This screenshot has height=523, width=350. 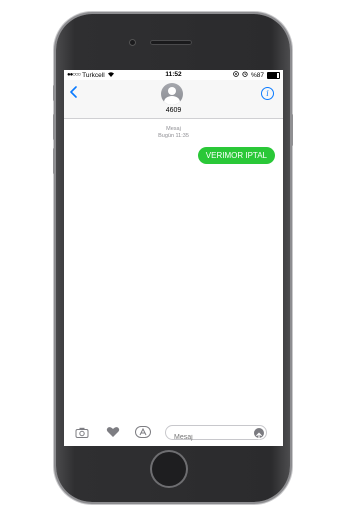 What do you see at coordinates (173, 136) in the screenshot?
I see `message-timestamp: Bugün 11:35` at bounding box center [173, 136].